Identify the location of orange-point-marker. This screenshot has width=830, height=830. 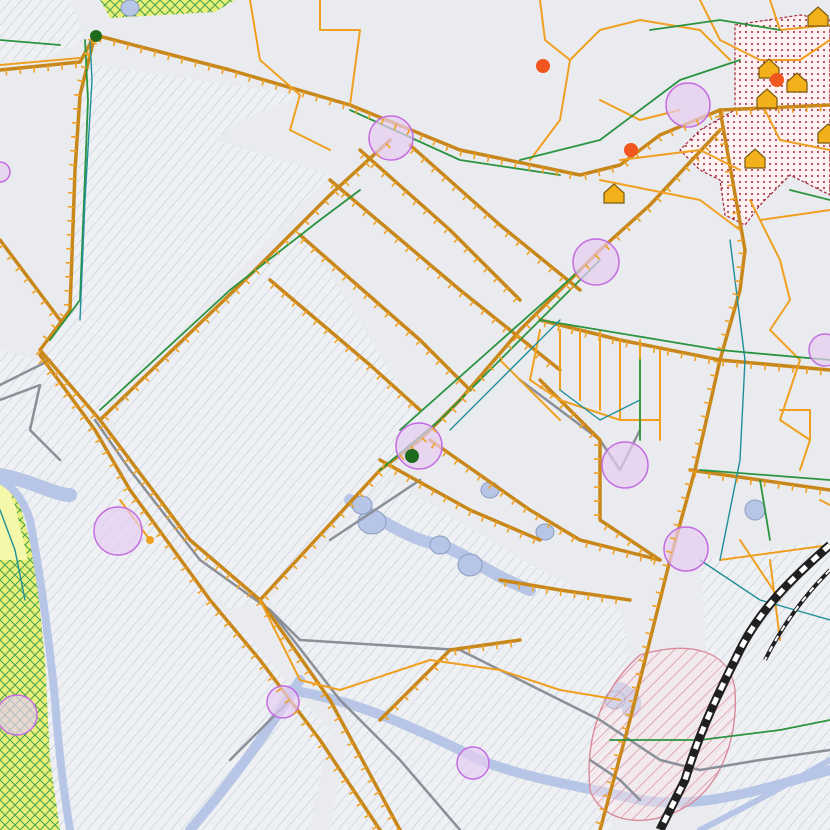
(150, 540).